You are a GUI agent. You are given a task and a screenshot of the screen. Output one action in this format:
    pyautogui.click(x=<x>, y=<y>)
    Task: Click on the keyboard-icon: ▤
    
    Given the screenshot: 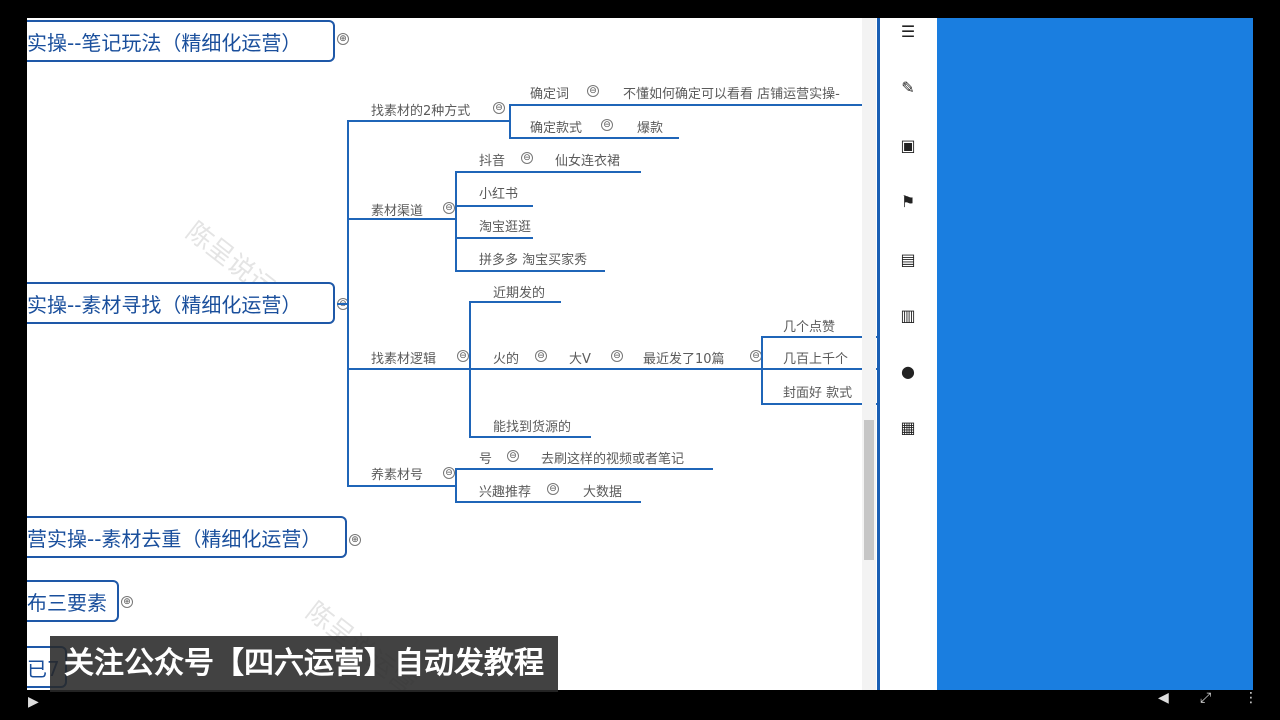 What is the action you would take?
    pyautogui.click(x=908, y=260)
    